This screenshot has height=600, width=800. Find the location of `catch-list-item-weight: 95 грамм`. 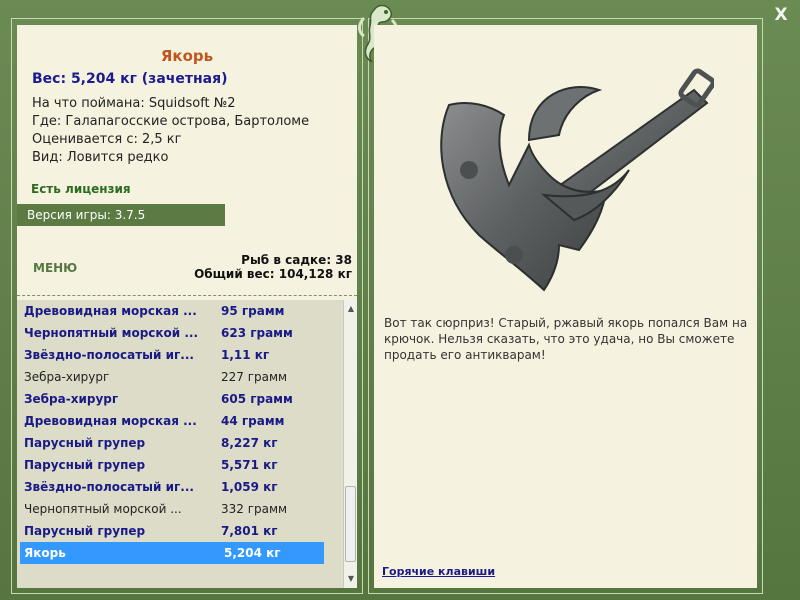

catch-list-item-weight: 95 грамм is located at coordinates (253, 311).